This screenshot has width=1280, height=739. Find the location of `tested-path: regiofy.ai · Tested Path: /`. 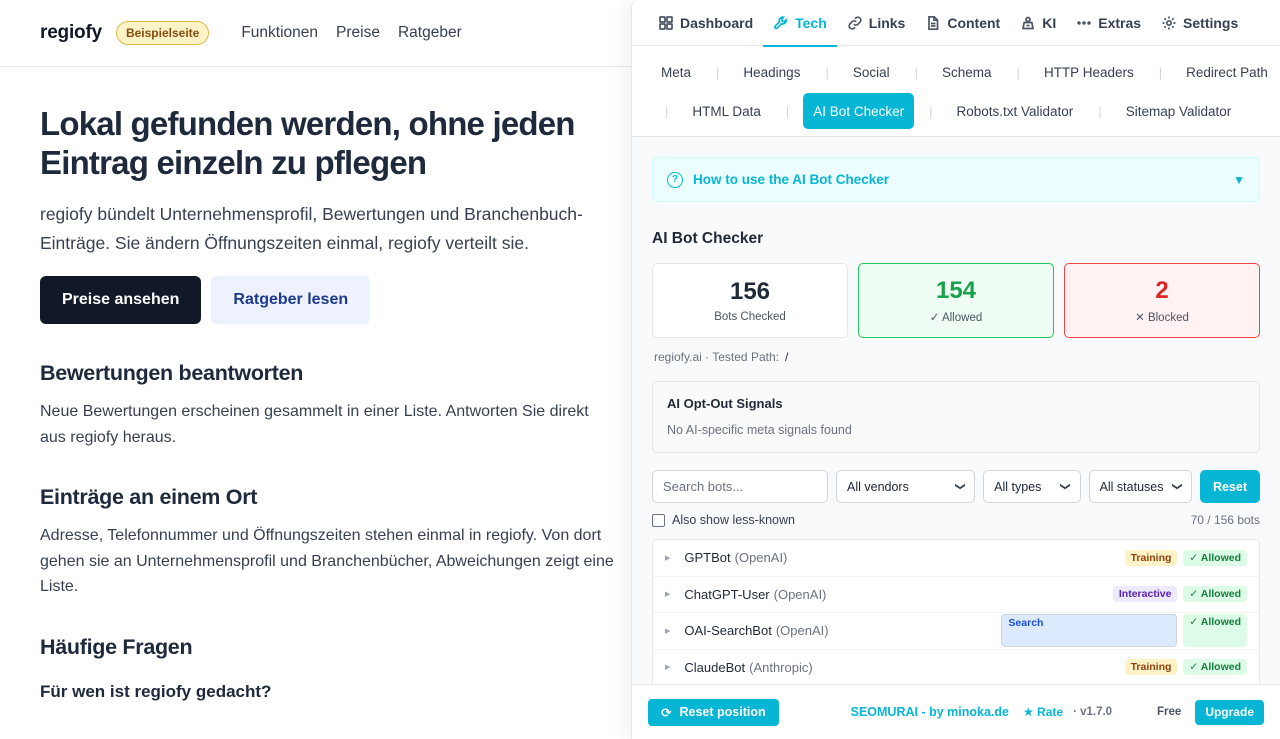

tested-path: regiofy.ai · Tested Path: / is located at coordinates (956, 357).